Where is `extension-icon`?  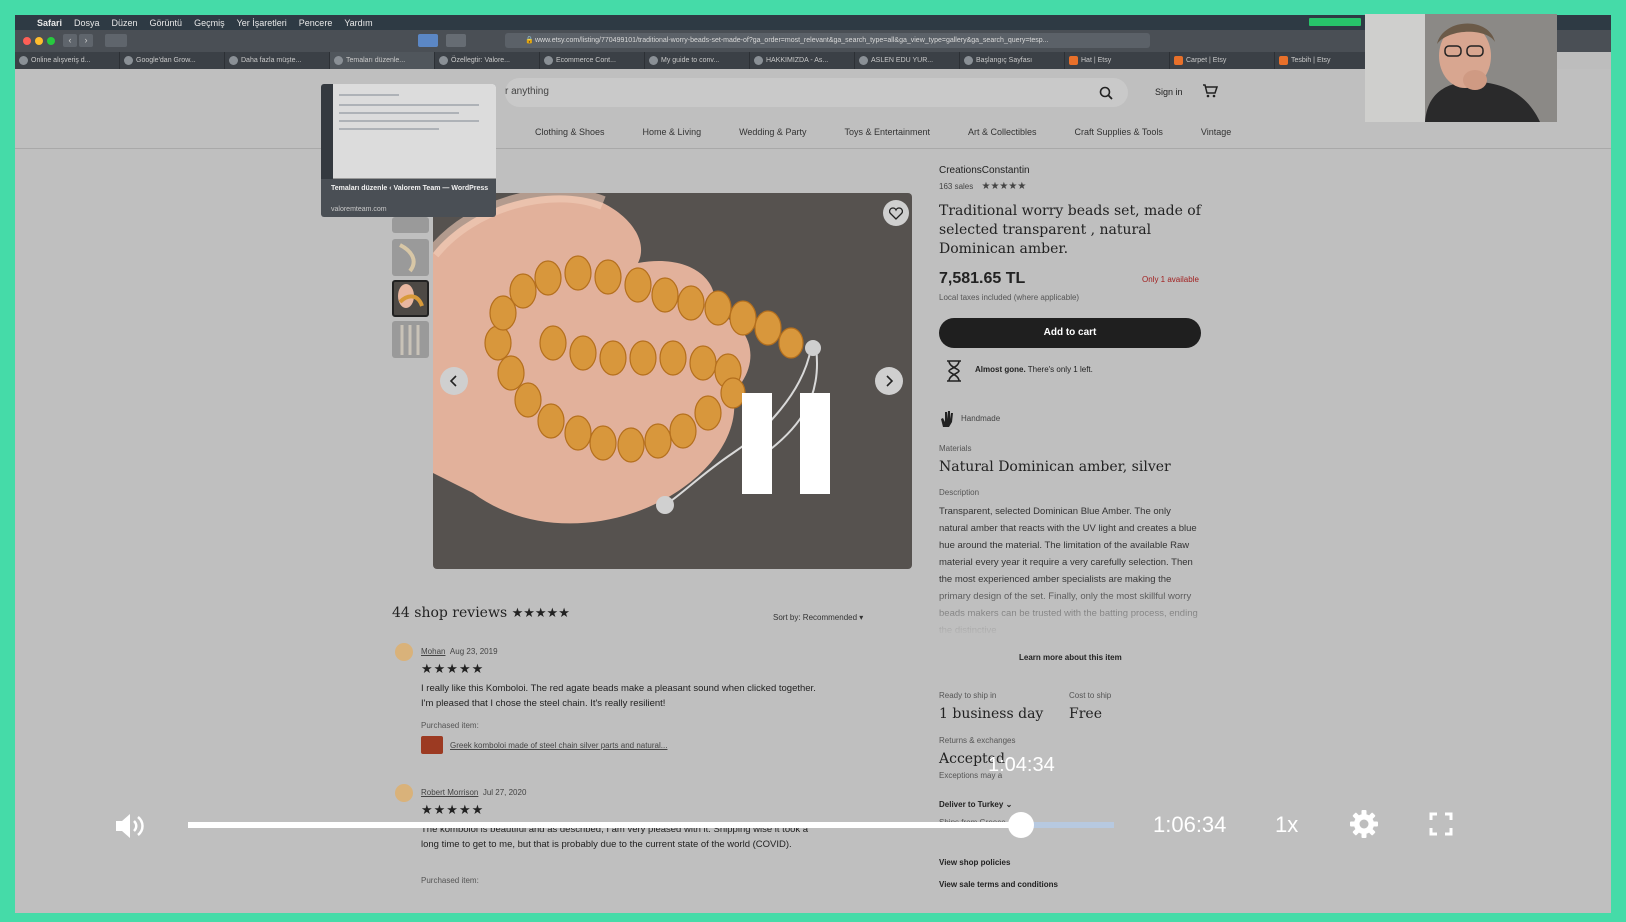
extension-icon is located at coordinates (428, 40).